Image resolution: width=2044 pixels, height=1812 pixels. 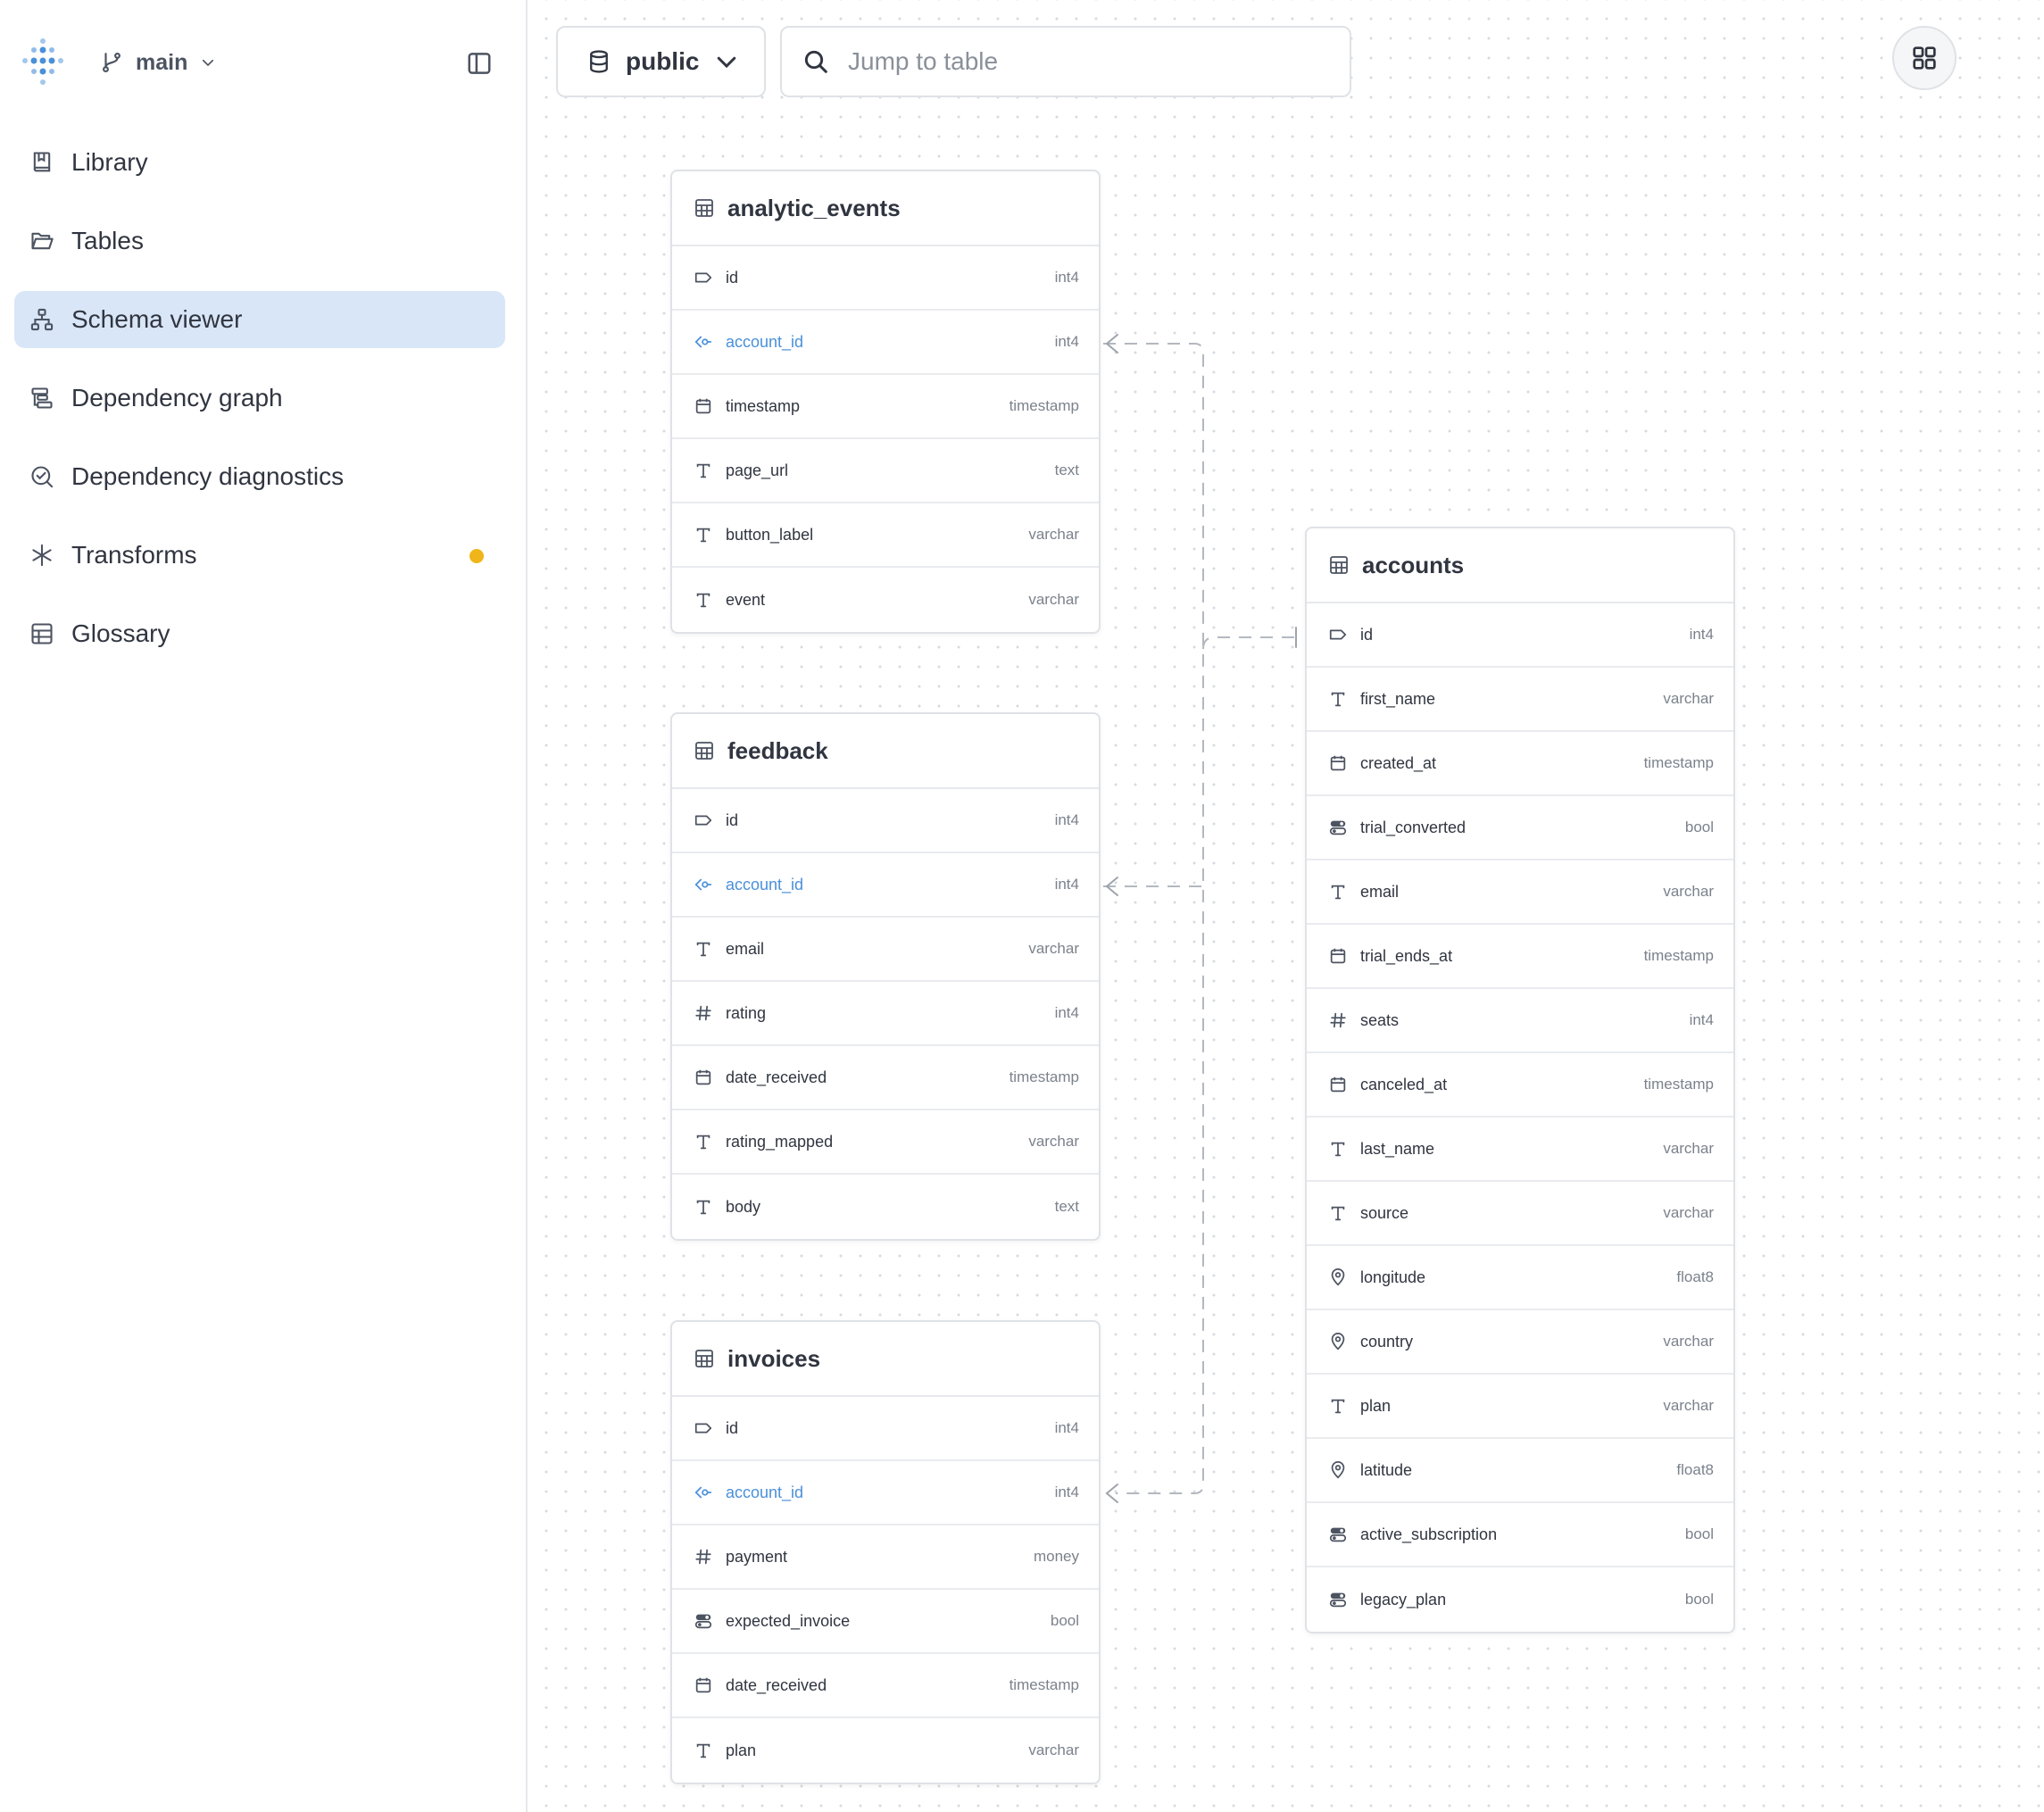 What do you see at coordinates (259, 241) in the screenshot?
I see `sidebar-item-tables: Tables` at bounding box center [259, 241].